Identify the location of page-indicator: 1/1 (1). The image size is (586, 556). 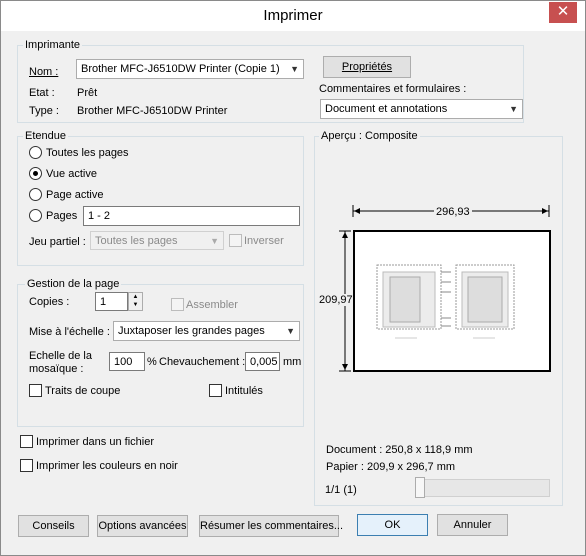
(341, 490).